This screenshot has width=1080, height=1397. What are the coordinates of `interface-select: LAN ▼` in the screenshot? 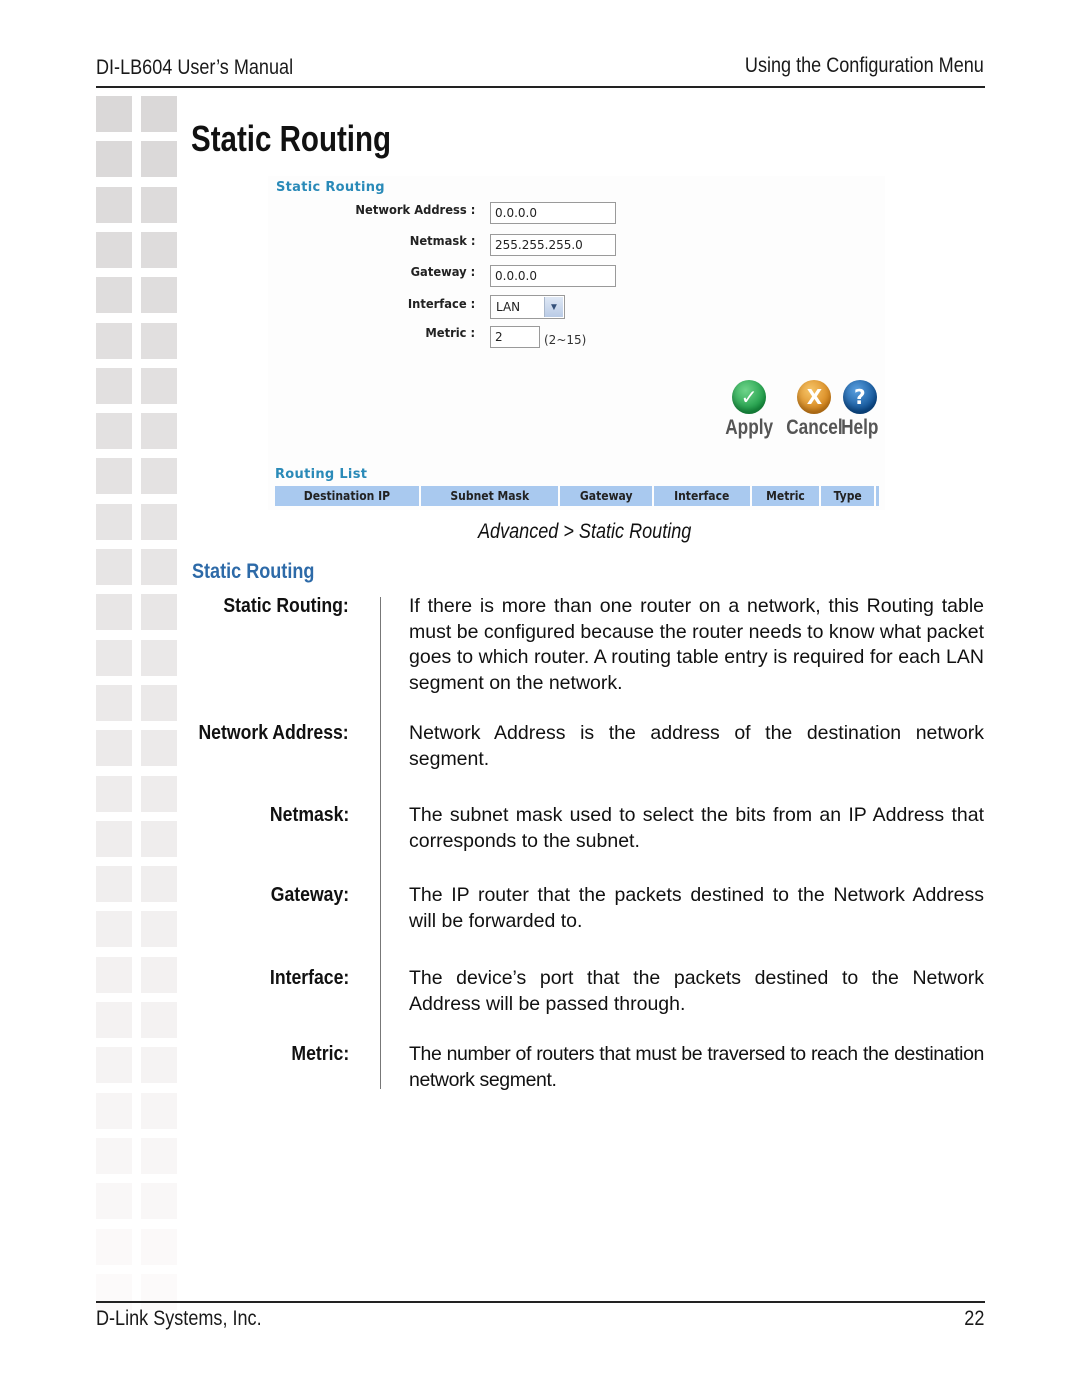 It's located at (527, 307).